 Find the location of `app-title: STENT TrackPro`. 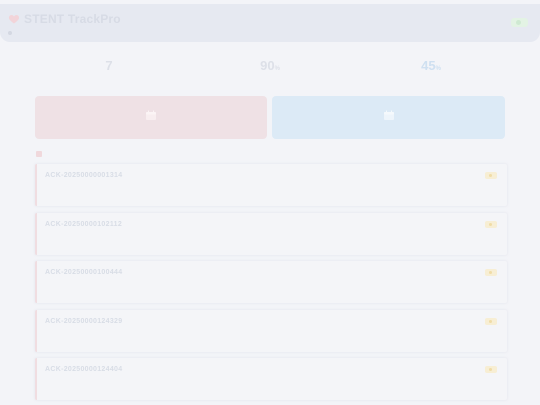

app-title: STENT TrackPro is located at coordinates (72, 19).